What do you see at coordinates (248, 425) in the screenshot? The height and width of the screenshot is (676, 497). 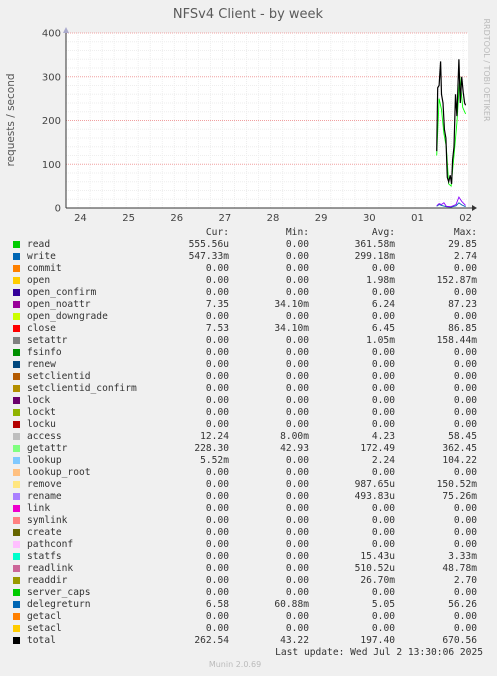 I see `legend-row: locku 0.00 0.00 0.00 0.00` at bounding box center [248, 425].